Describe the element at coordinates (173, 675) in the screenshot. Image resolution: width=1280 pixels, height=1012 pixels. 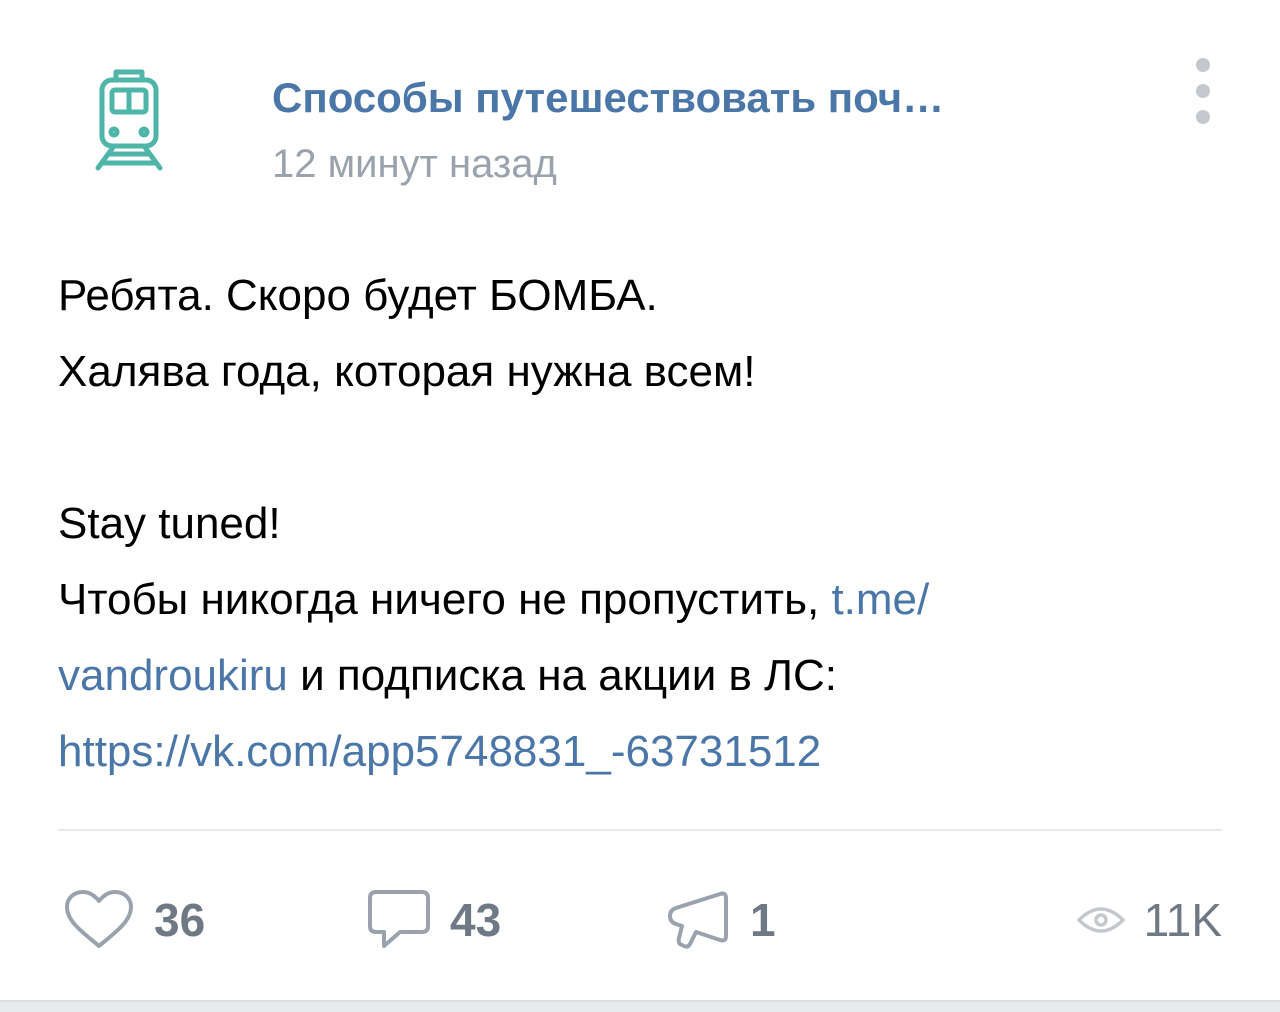
I see `telegram-link-continued: vandroukiru` at that location.